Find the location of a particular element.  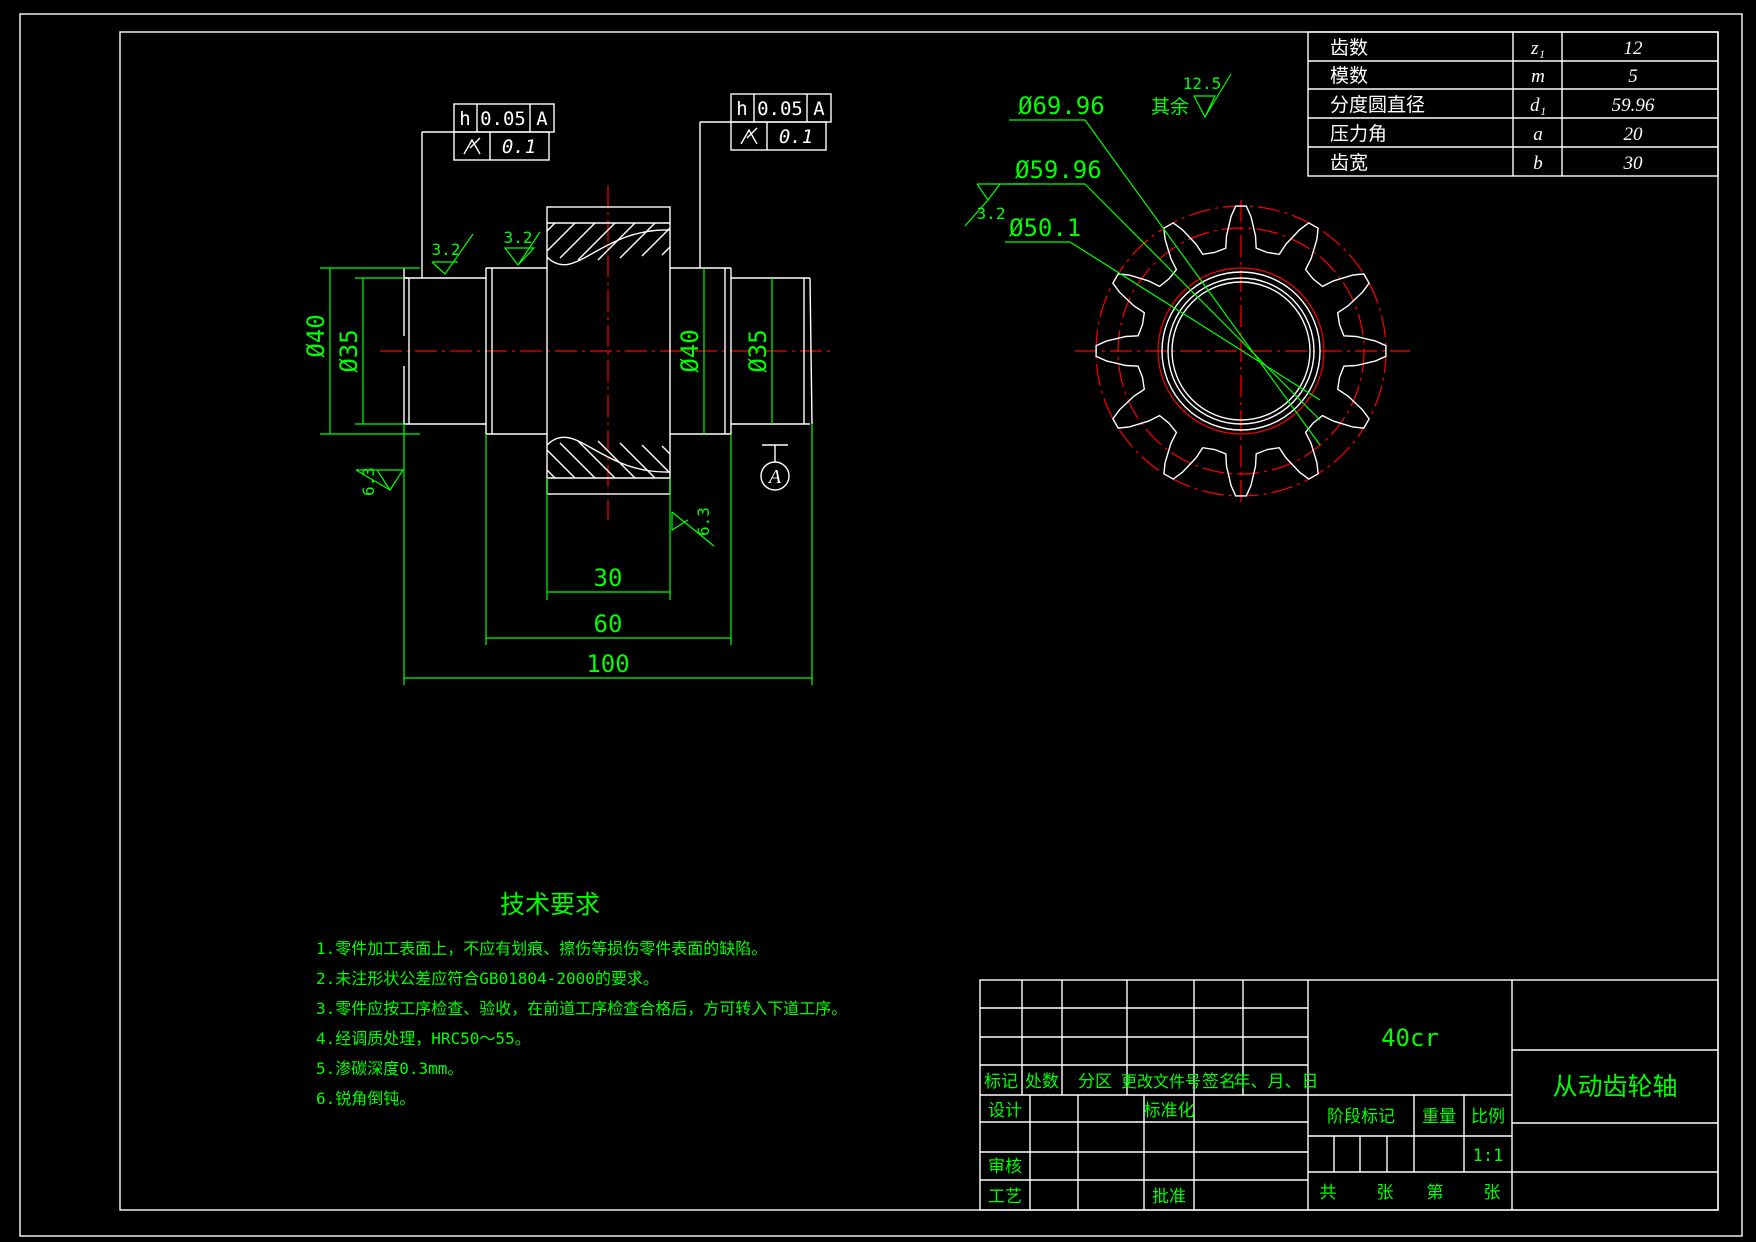

gear-param-value: 59.96 is located at coordinates (1633, 105).